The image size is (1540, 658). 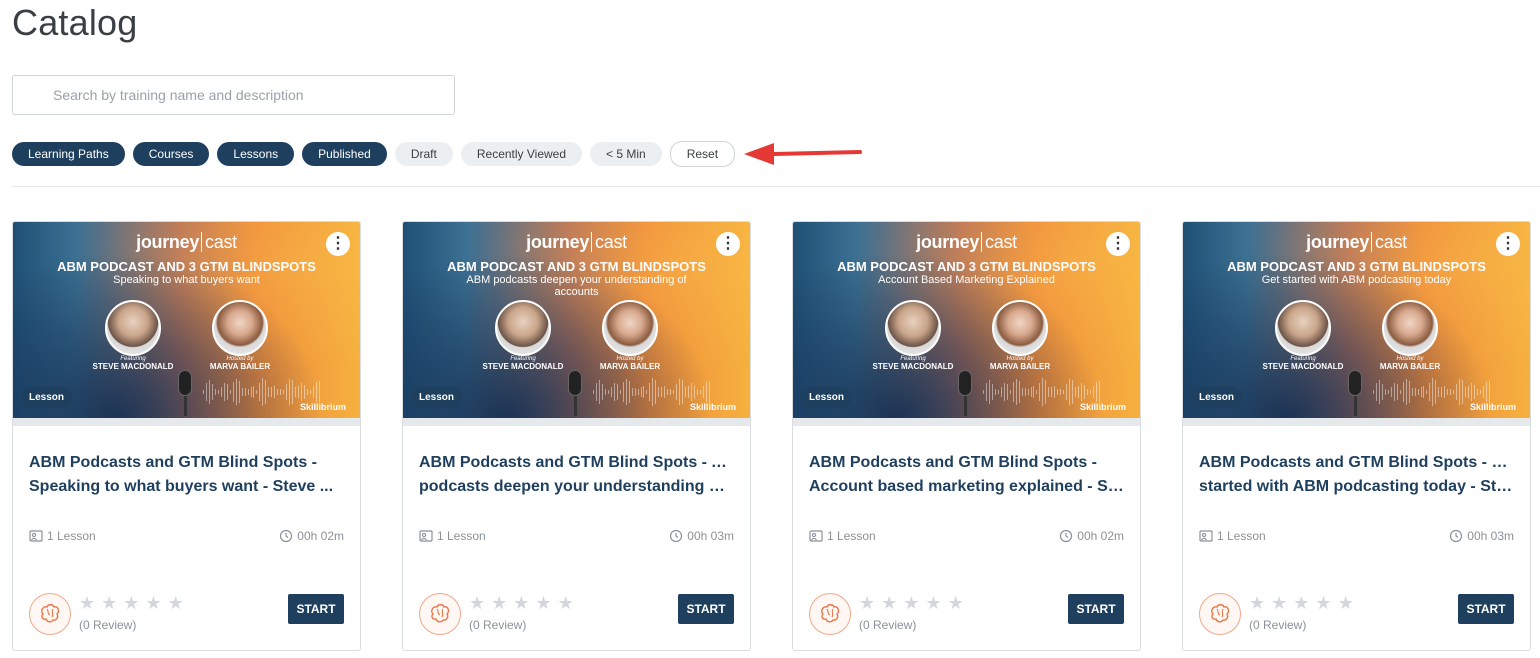 I want to click on search-box, so click(x=233, y=95).